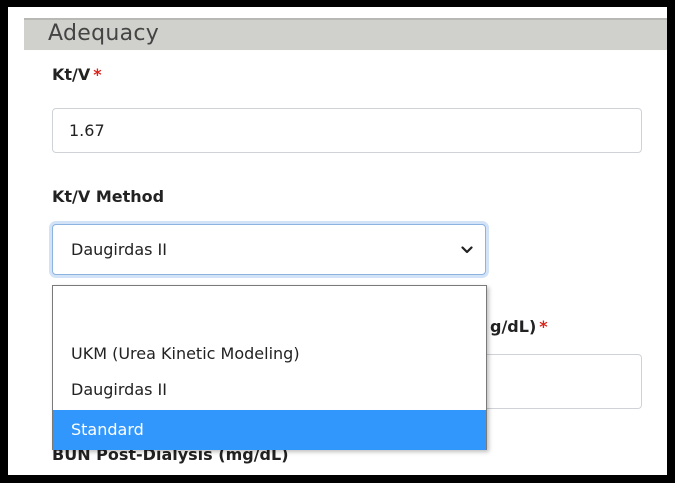 The image size is (675, 483). I want to click on bun-pre-label: g/dL) *, so click(519, 326).